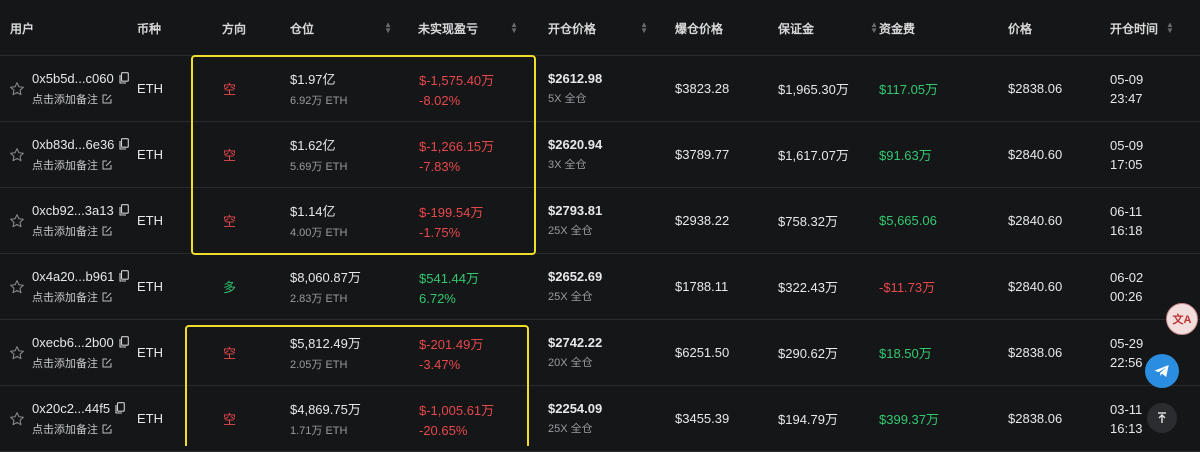 This screenshot has width=1200, height=452. Describe the element at coordinates (575, 408) in the screenshot. I see `entry-price: $2254.09` at that location.